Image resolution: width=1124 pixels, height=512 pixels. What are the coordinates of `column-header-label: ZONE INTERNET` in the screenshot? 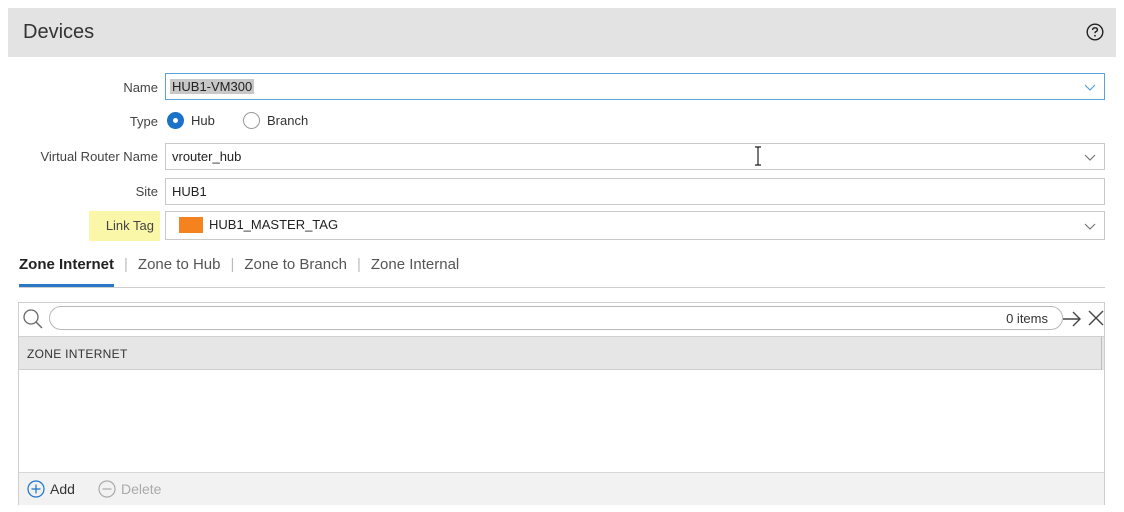 It's located at (77, 354).